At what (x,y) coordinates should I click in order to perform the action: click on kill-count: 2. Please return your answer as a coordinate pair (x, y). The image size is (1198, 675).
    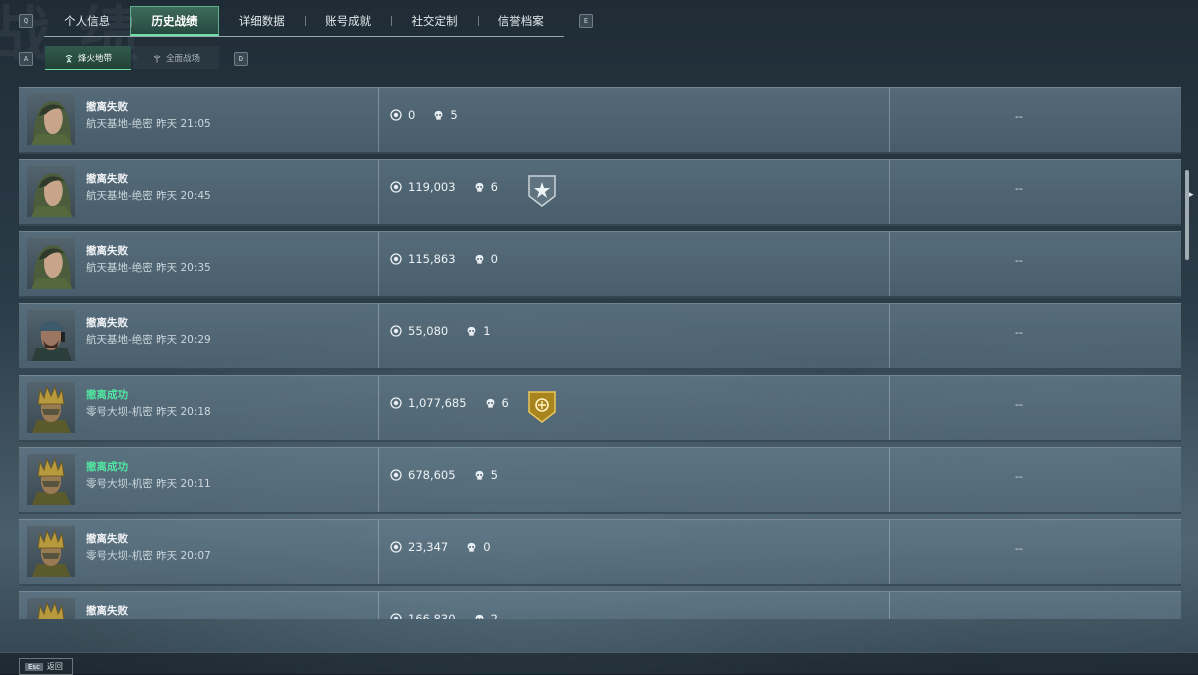
    Looking at the image, I should click on (494, 615).